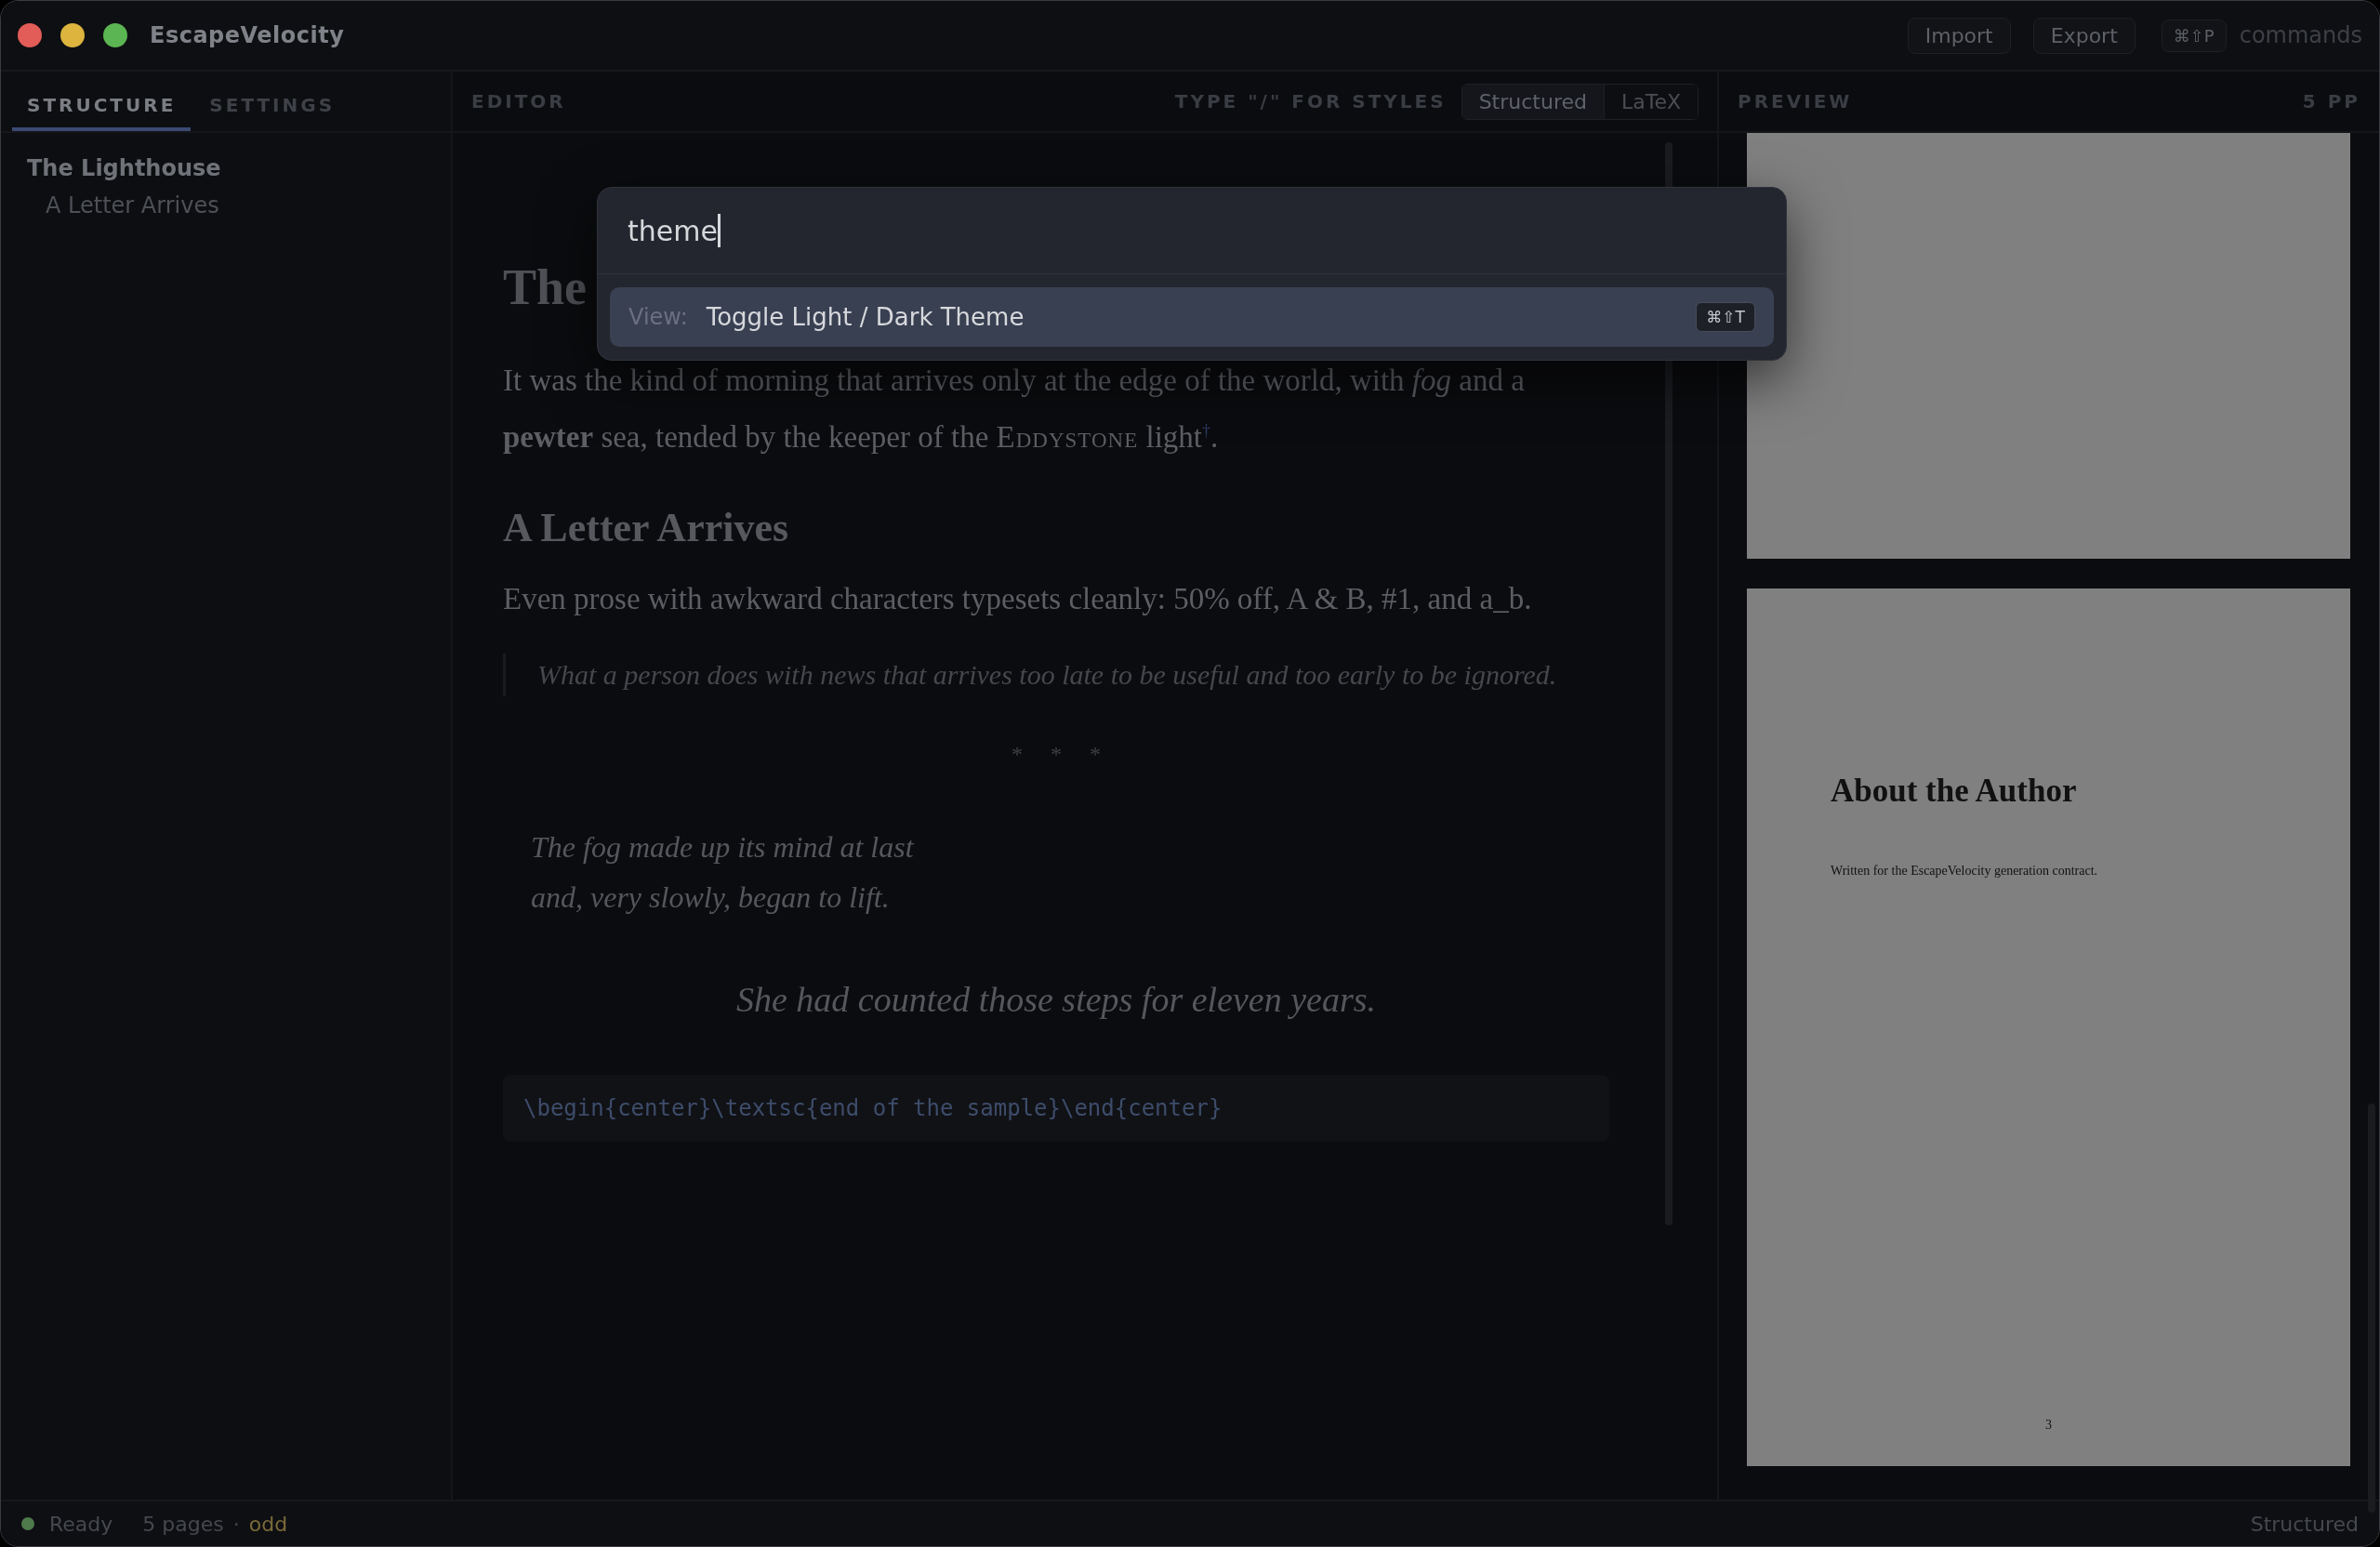 The height and width of the screenshot is (1547, 2380). What do you see at coordinates (247, 35) in the screenshot?
I see `window-title: EscapeVelocity` at bounding box center [247, 35].